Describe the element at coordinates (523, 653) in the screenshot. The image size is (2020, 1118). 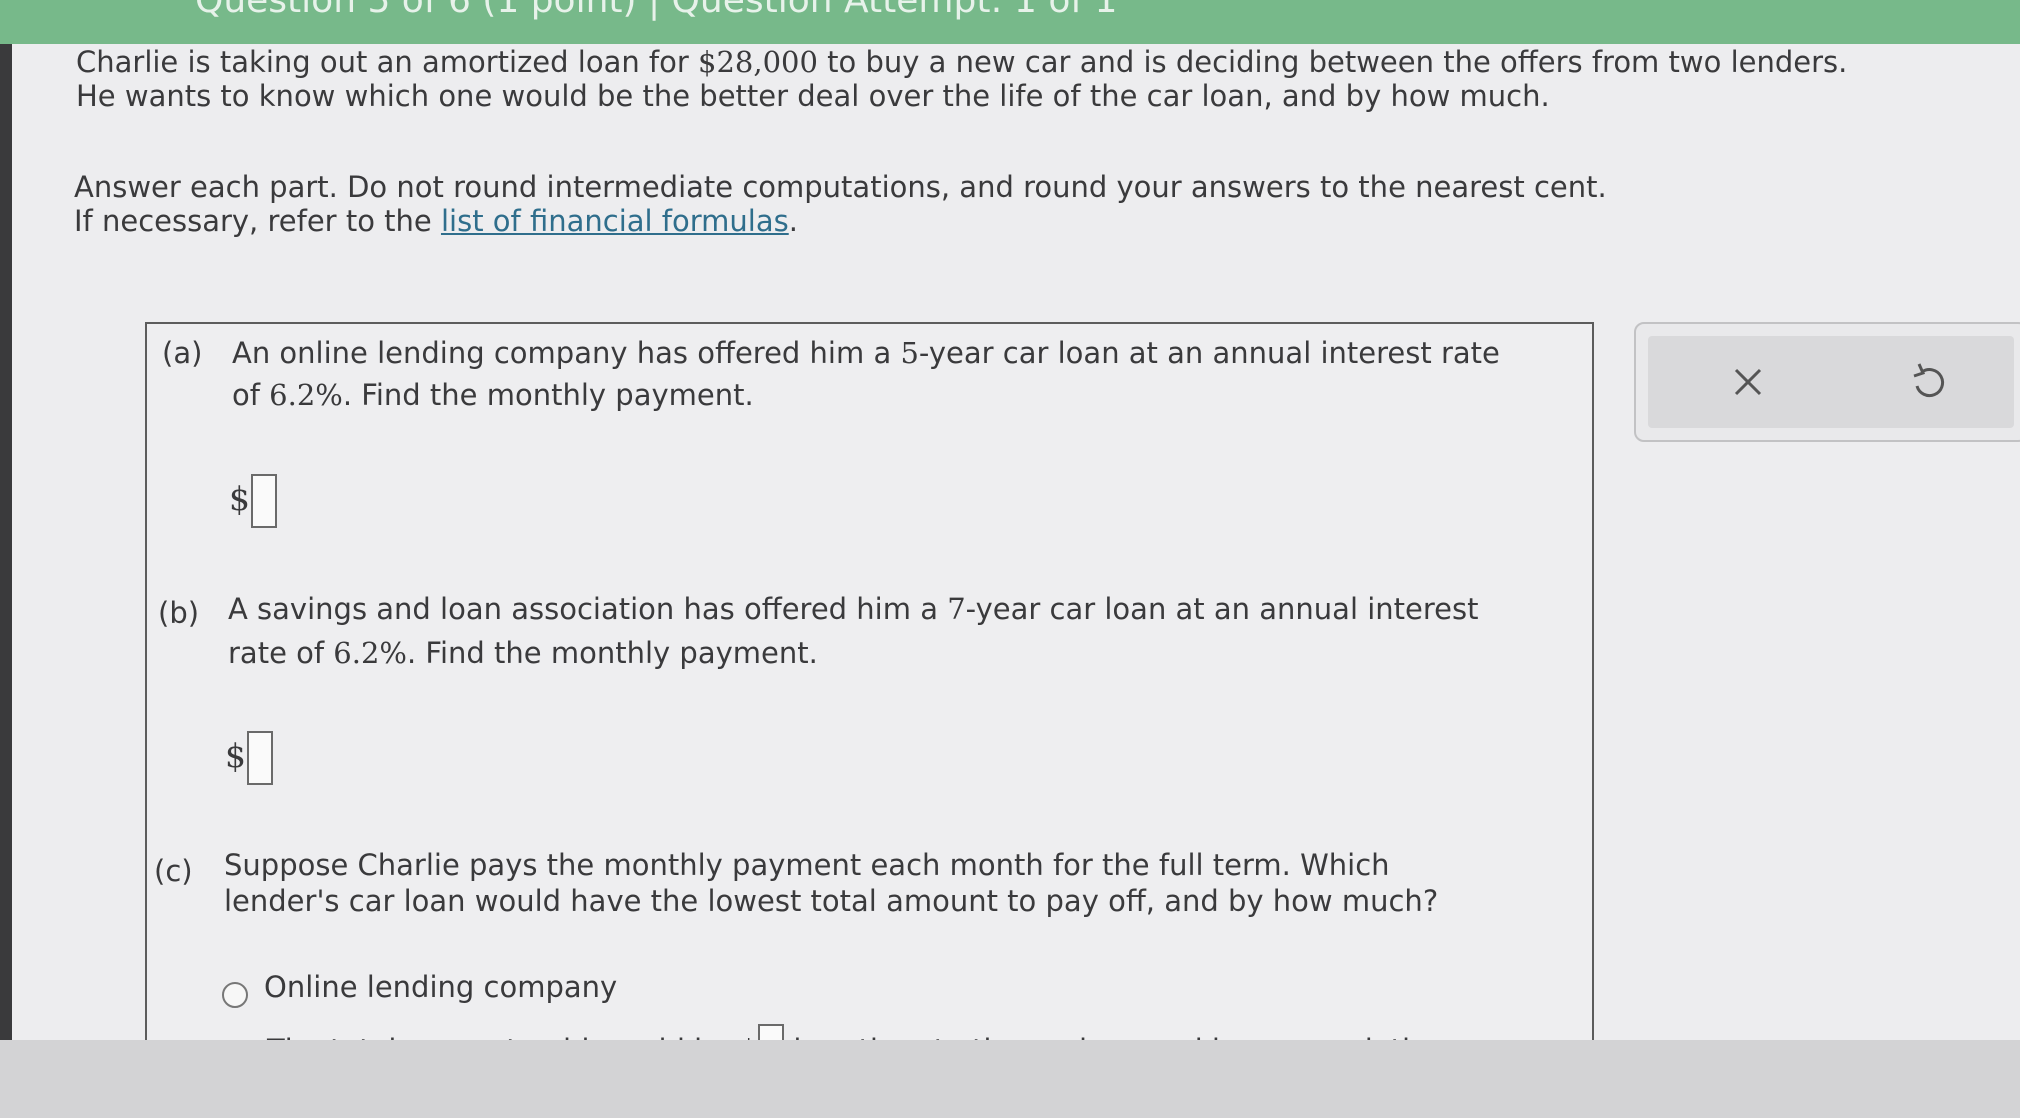
I see `part-b-line-2: rate of 6.2%. Find the monthly payment.` at that location.